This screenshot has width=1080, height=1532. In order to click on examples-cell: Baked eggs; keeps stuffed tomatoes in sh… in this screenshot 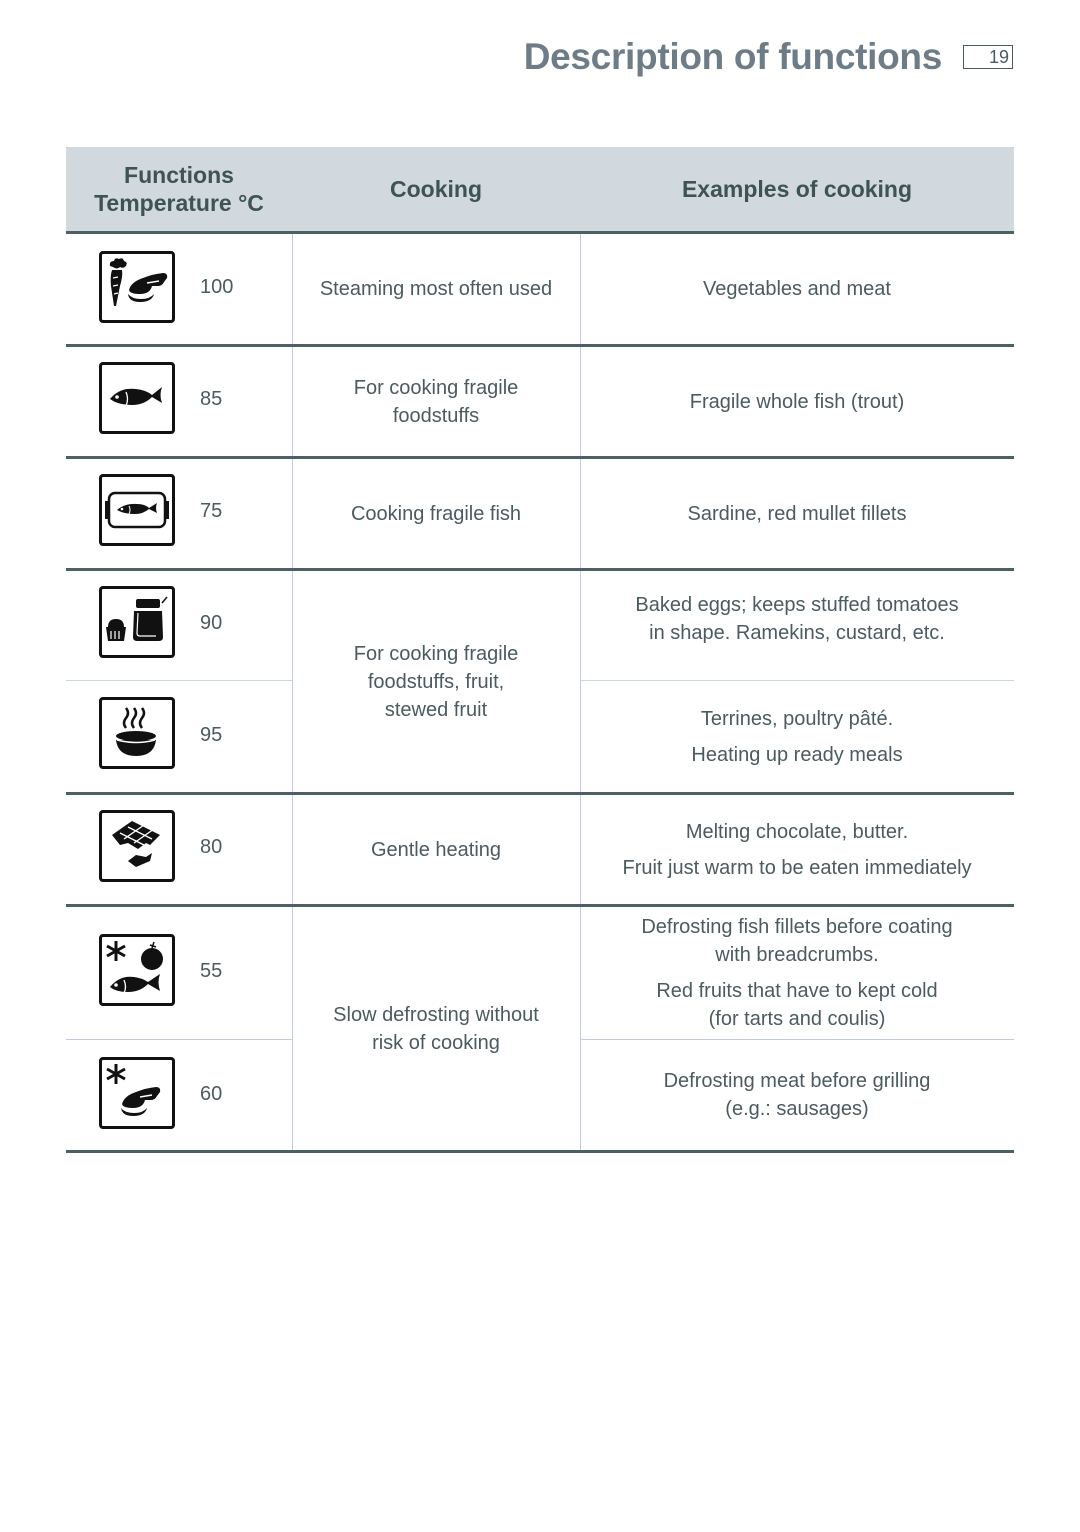, I will do `click(797, 619)`.